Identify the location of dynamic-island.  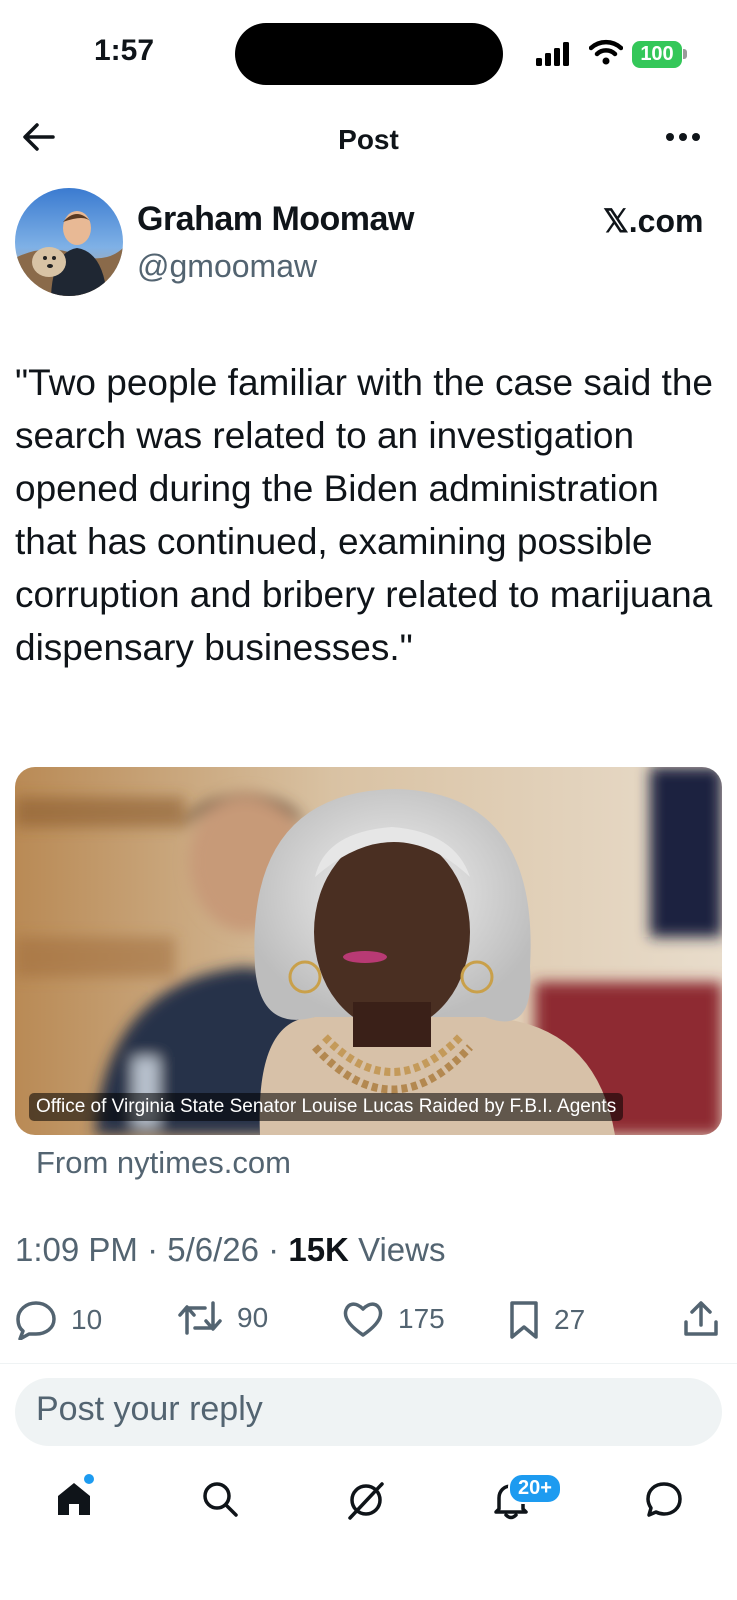
(369, 54).